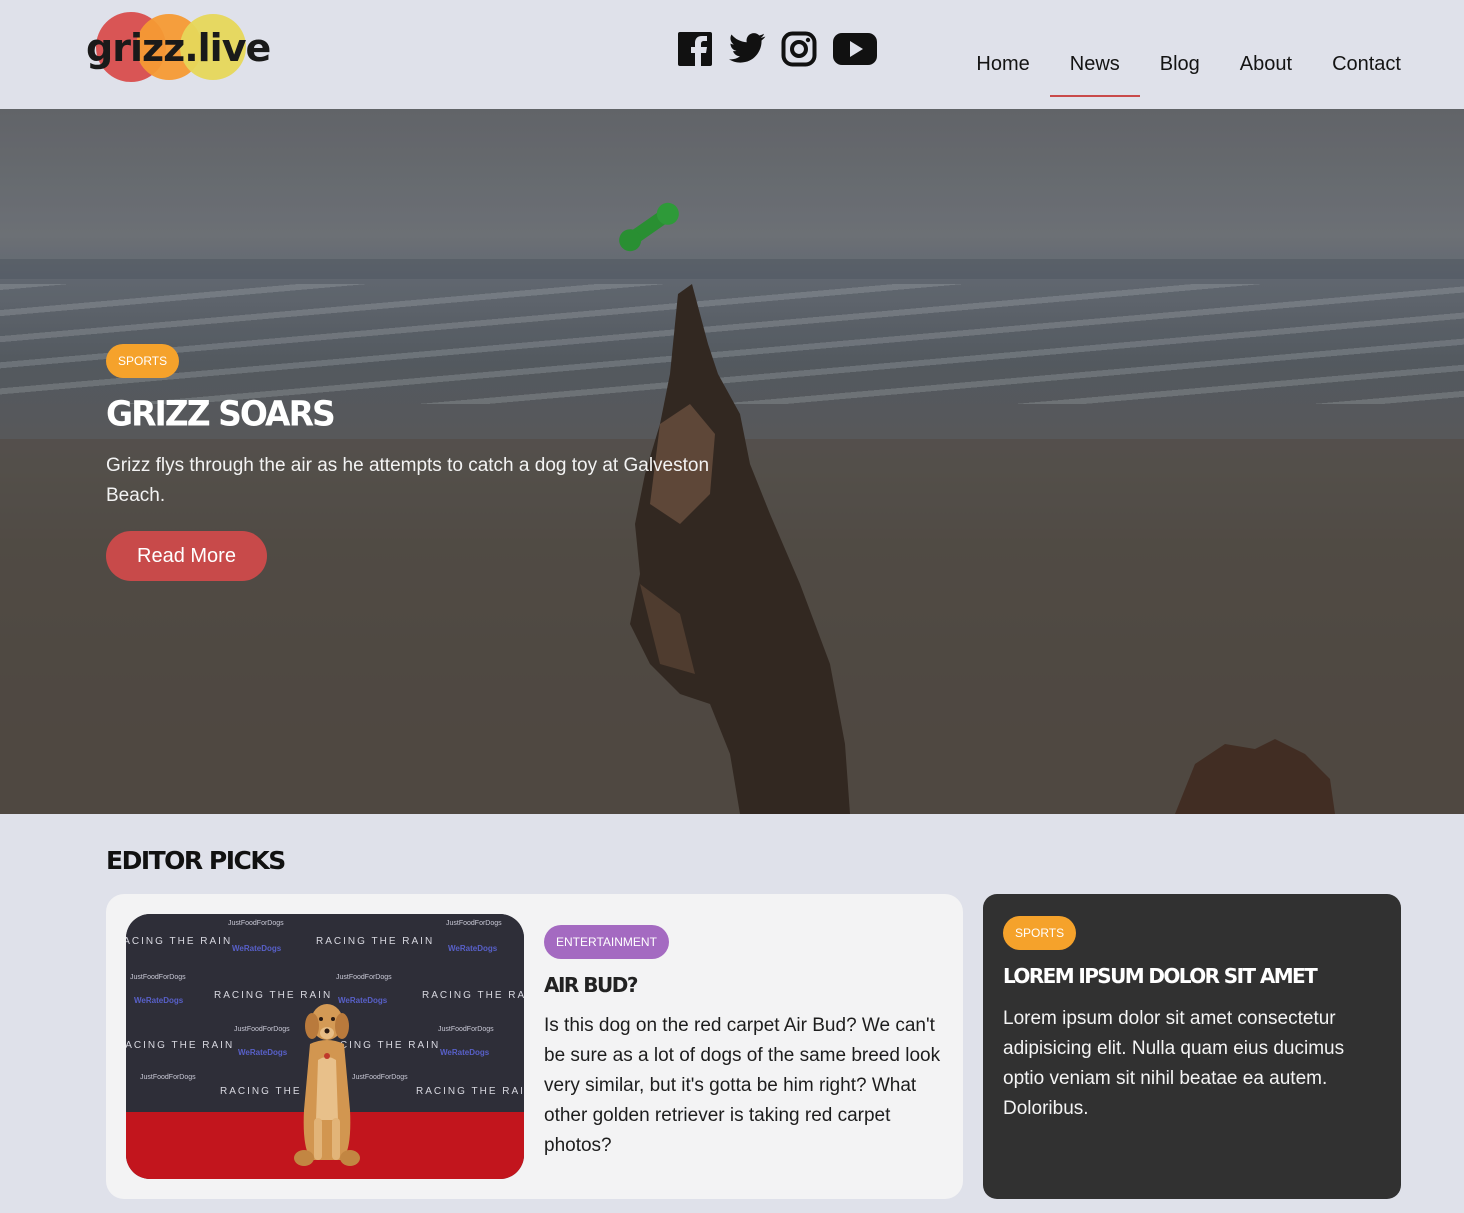 Image resolution: width=1464 pixels, height=1213 pixels. Describe the element at coordinates (695, 49) in the screenshot. I see `facebook-icon` at that location.